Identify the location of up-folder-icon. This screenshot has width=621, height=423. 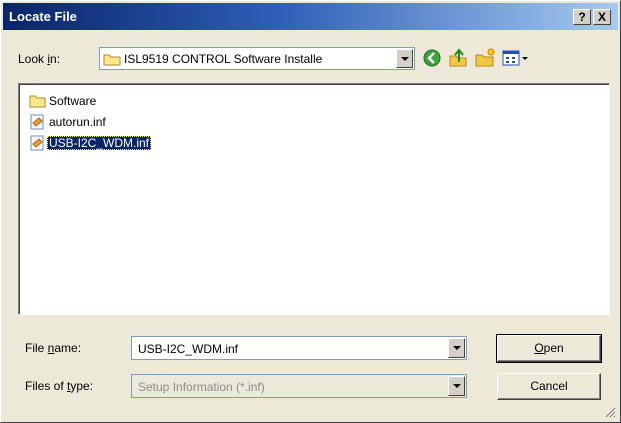
(458, 58).